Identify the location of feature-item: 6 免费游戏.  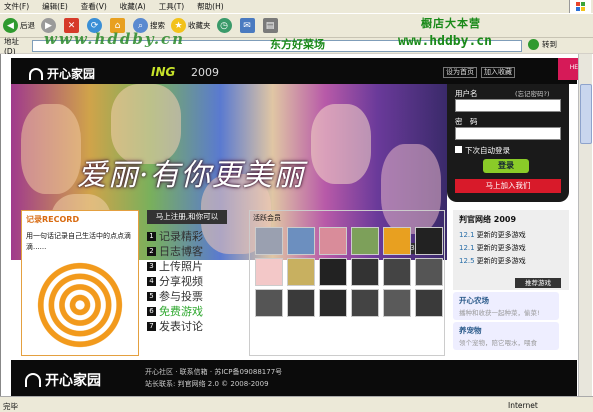
(175, 311).